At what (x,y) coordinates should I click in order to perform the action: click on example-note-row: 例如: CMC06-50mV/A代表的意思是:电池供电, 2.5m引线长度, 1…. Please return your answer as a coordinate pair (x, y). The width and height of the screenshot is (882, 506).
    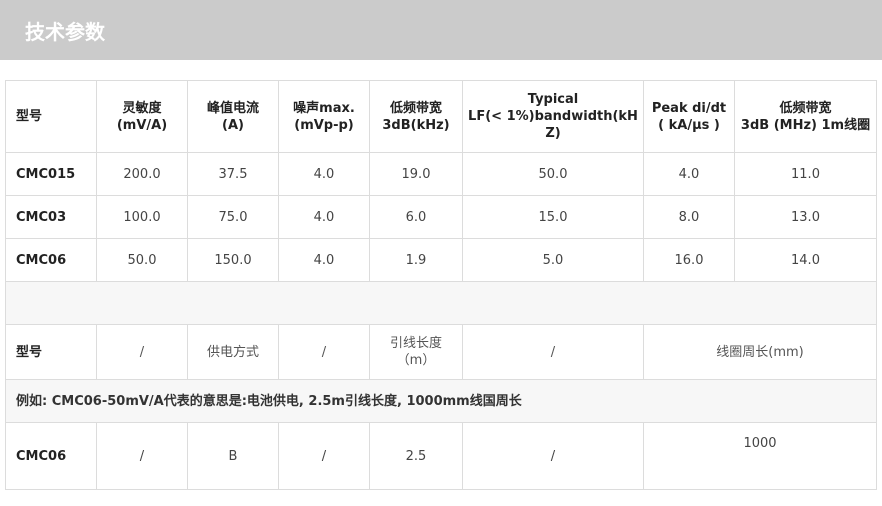
    Looking at the image, I should click on (441, 401).